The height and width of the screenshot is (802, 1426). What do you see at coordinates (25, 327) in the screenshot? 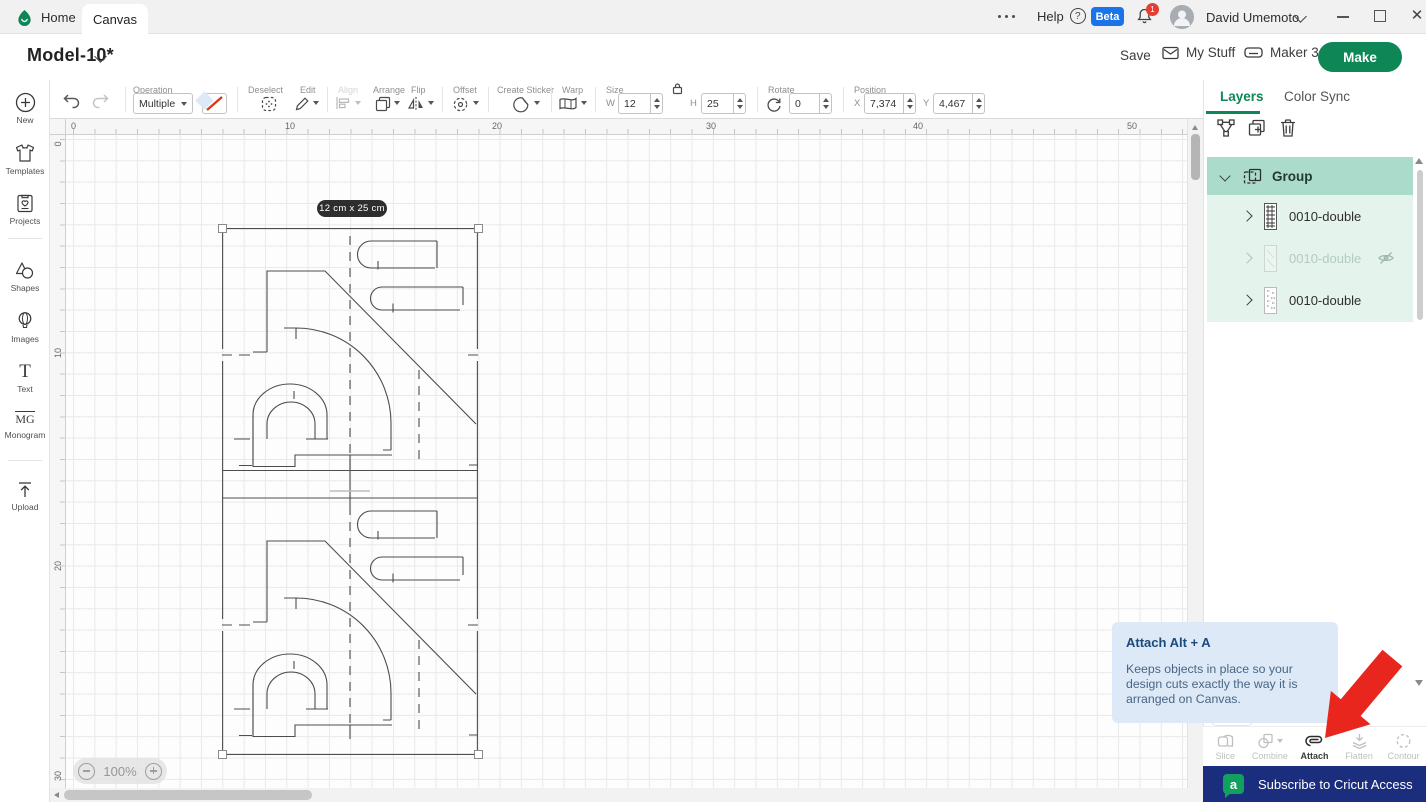
I see `sidebar-item-images: Images` at bounding box center [25, 327].